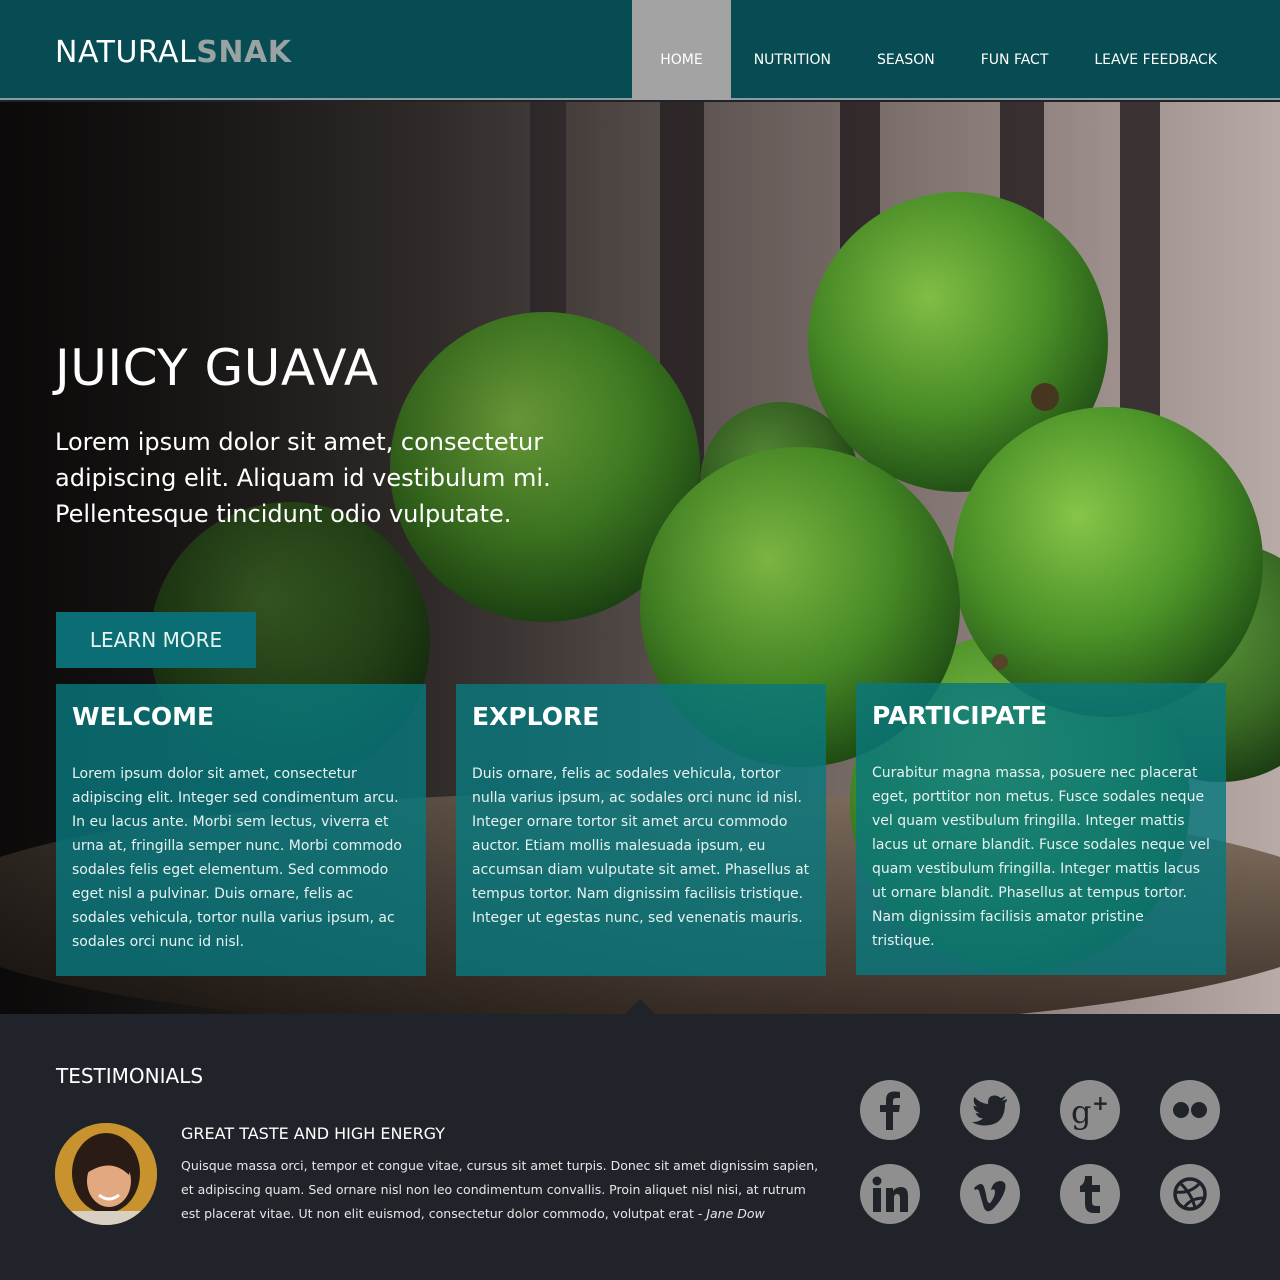 Image resolution: width=1280 pixels, height=1280 pixels. Describe the element at coordinates (960, 715) in the screenshot. I see `card-title: PARTICIPATE` at that location.